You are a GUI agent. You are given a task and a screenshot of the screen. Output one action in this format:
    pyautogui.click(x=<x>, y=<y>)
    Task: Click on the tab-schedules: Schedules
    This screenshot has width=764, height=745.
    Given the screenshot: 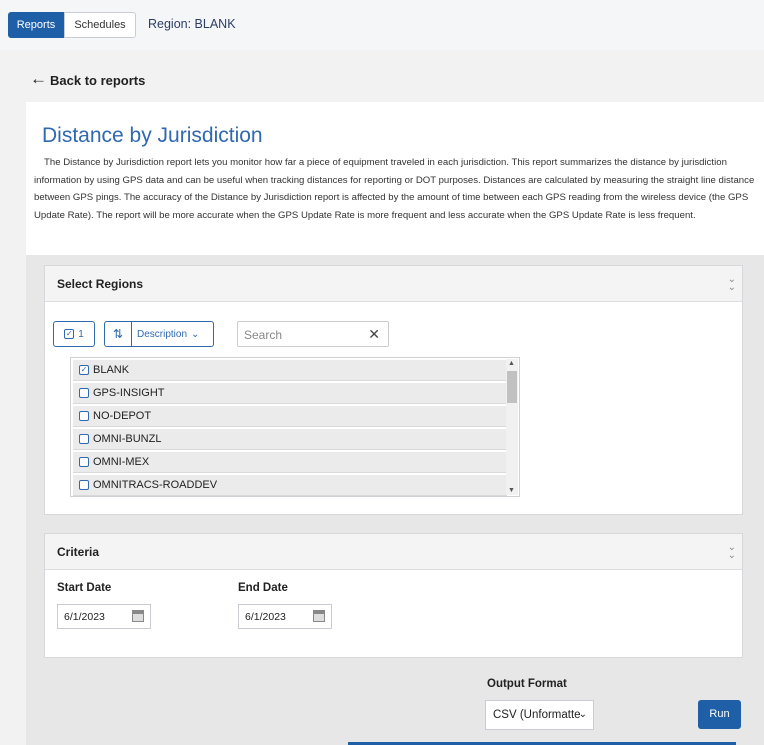 What is the action you would take?
    pyautogui.click(x=100, y=25)
    